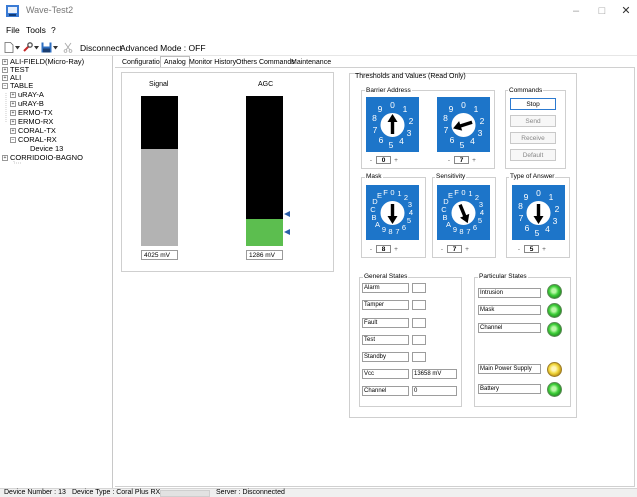 The image size is (637, 497). Describe the element at coordinates (50, 10) in the screenshot. I see `window-title: Wave-Test2` at that location.